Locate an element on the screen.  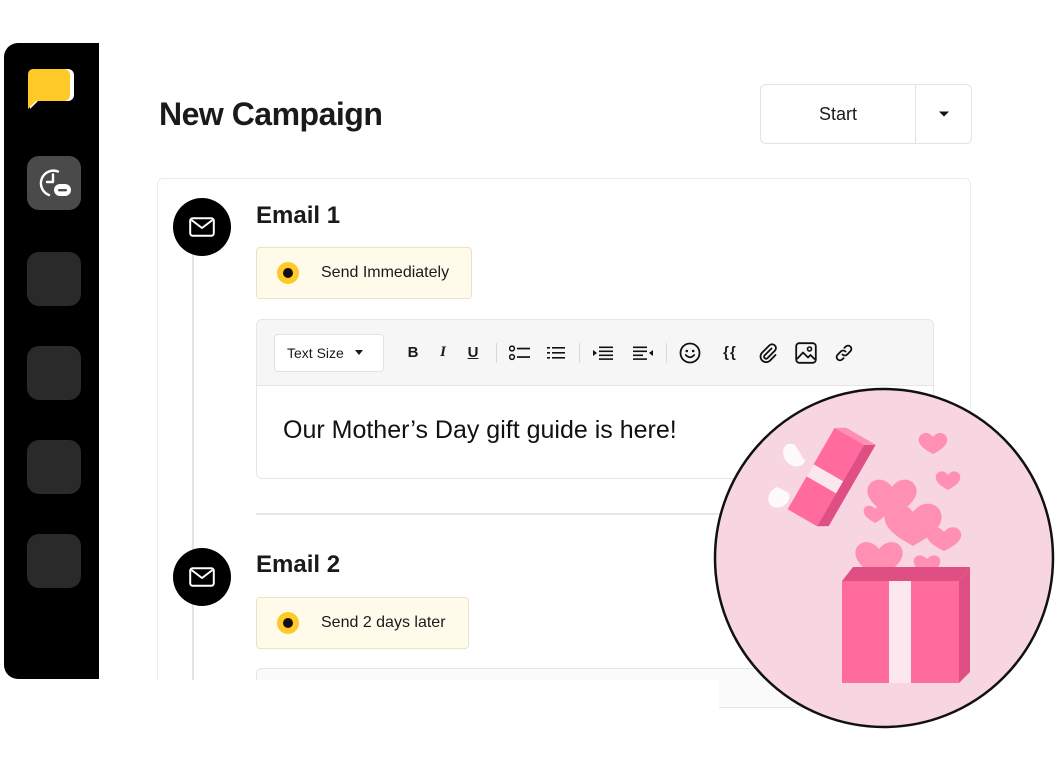
email-1-title: Email 1 is located at coordinates (298, 215).